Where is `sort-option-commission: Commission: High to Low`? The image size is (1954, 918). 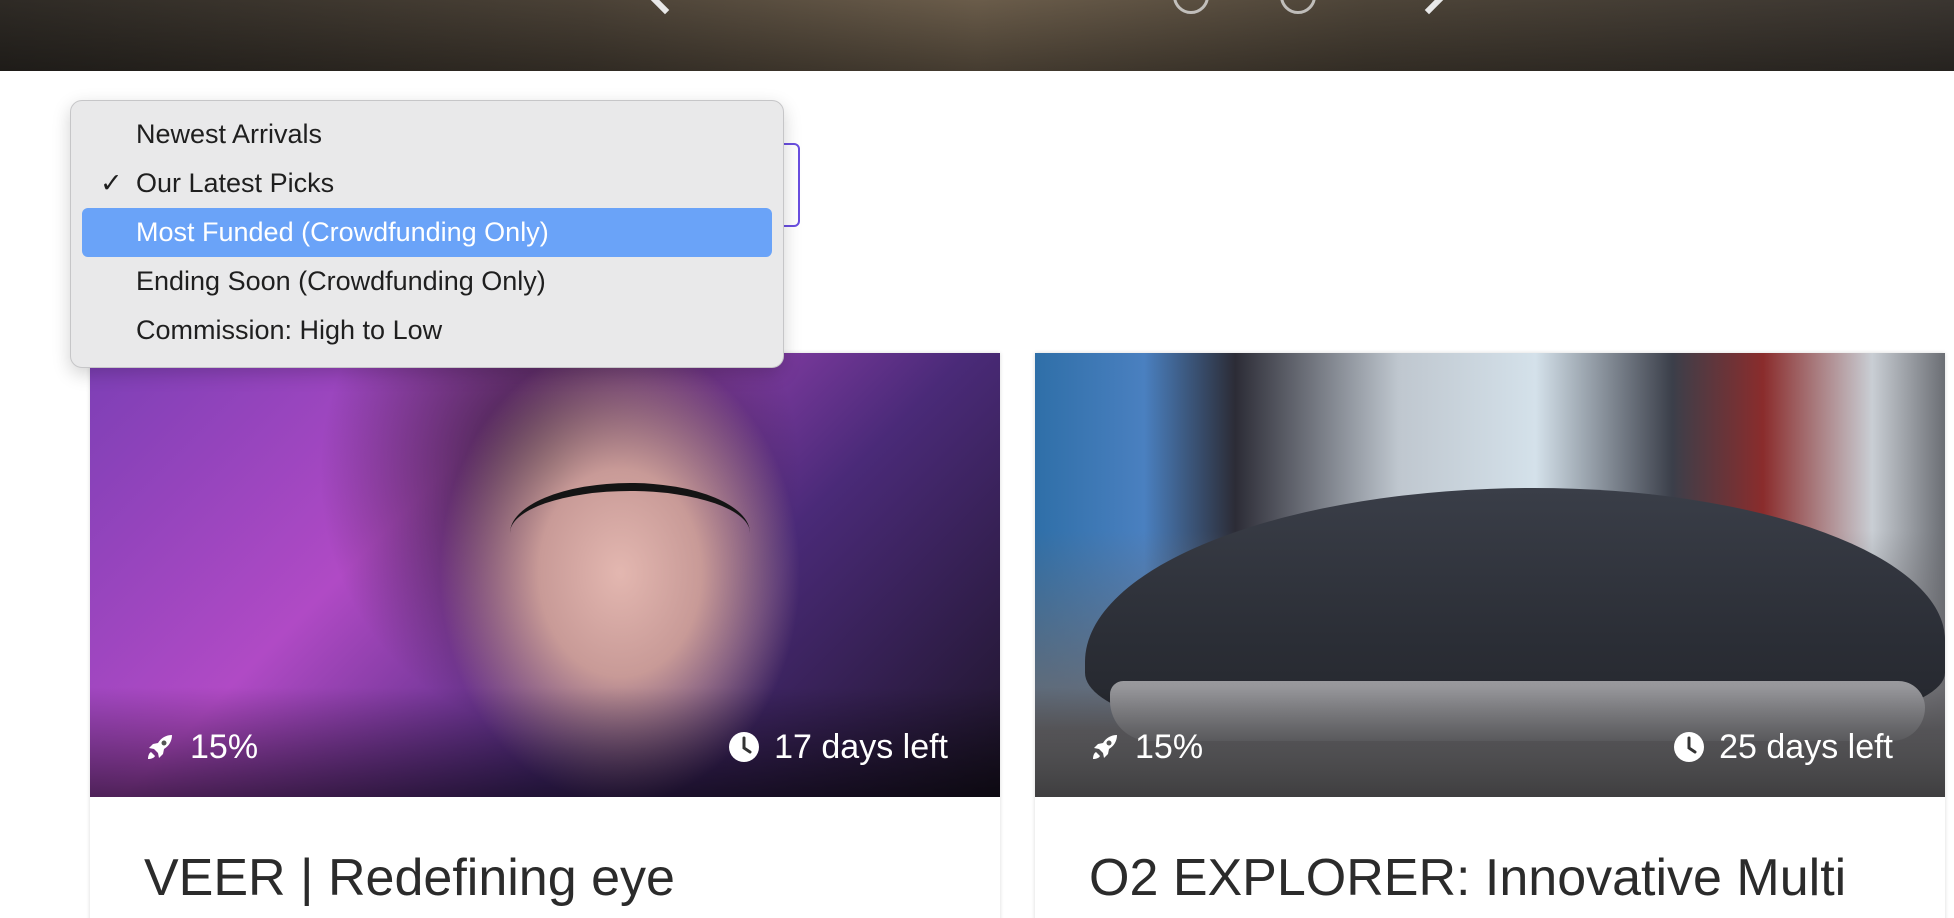 sort-option-commission: Commission: High to Low is located at coordinates (427, 330).